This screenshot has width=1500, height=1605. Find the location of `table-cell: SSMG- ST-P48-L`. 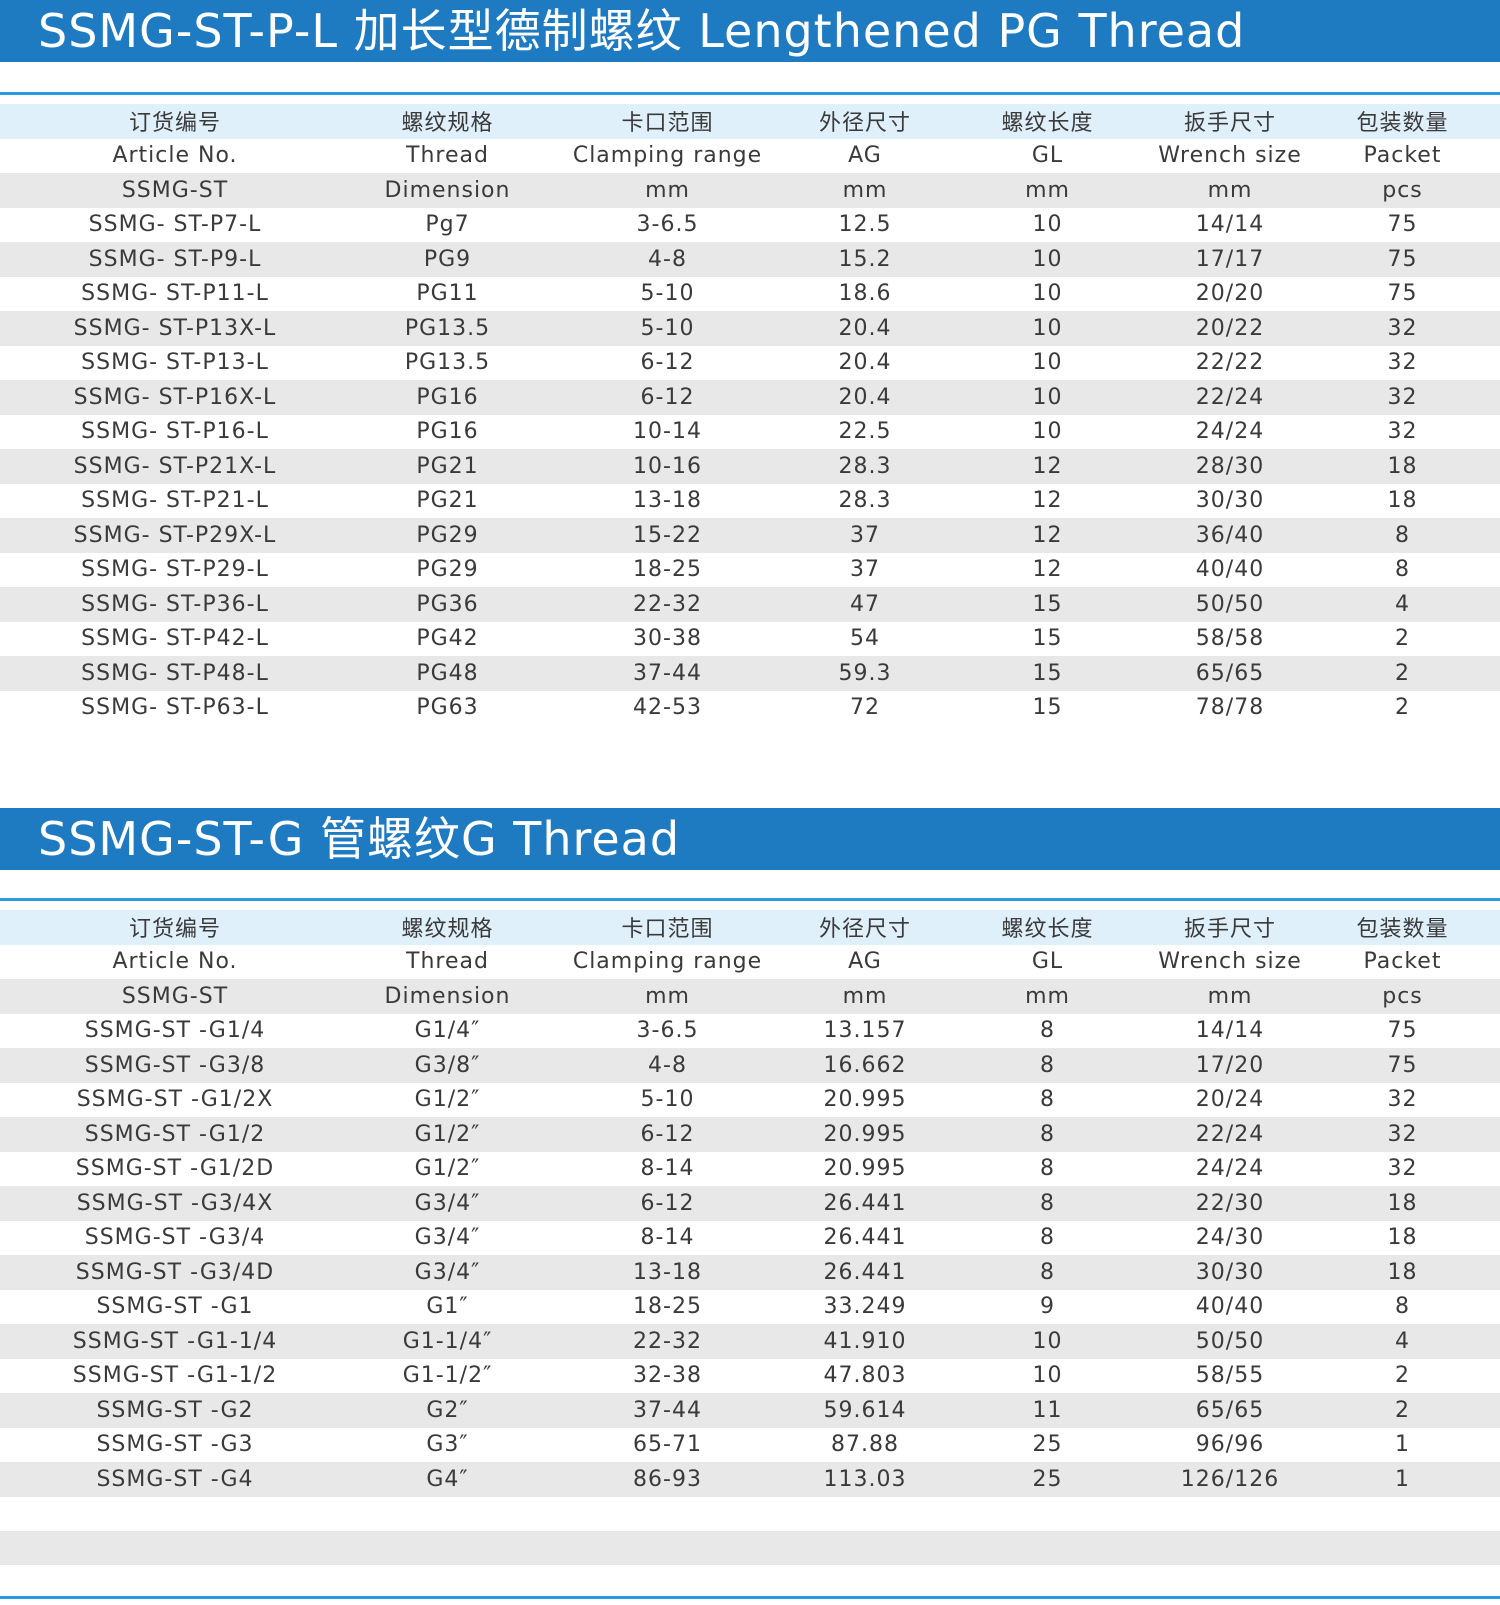

table-cell: SSMG- ST-P48-L is located at coordinates (175, 673).